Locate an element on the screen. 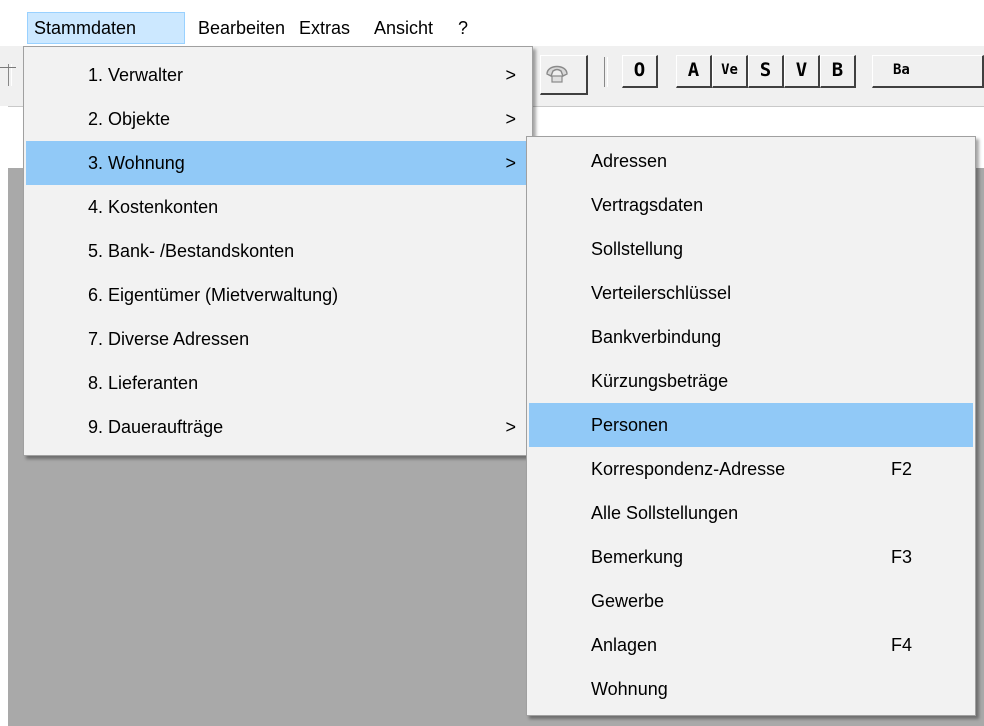 The height and width of the screenshot is (726, 984). toolbar-button-s: S is located at coordinates (766, 71).